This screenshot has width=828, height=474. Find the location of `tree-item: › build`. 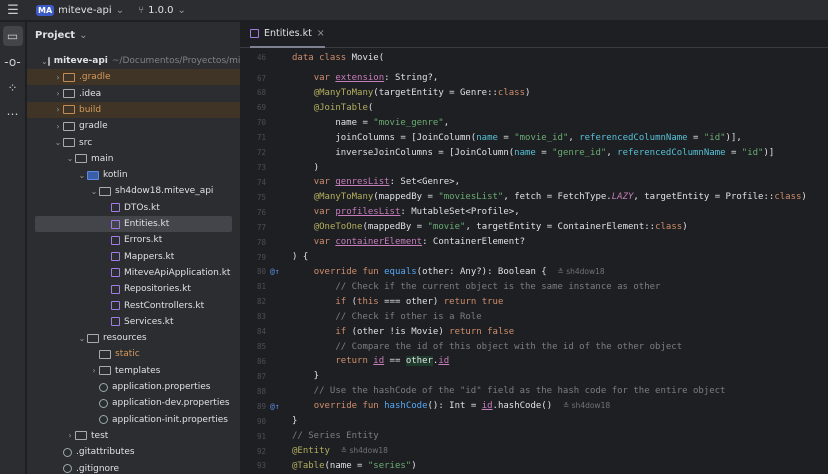

tree-item: › build is located at coordinates (133, 109).